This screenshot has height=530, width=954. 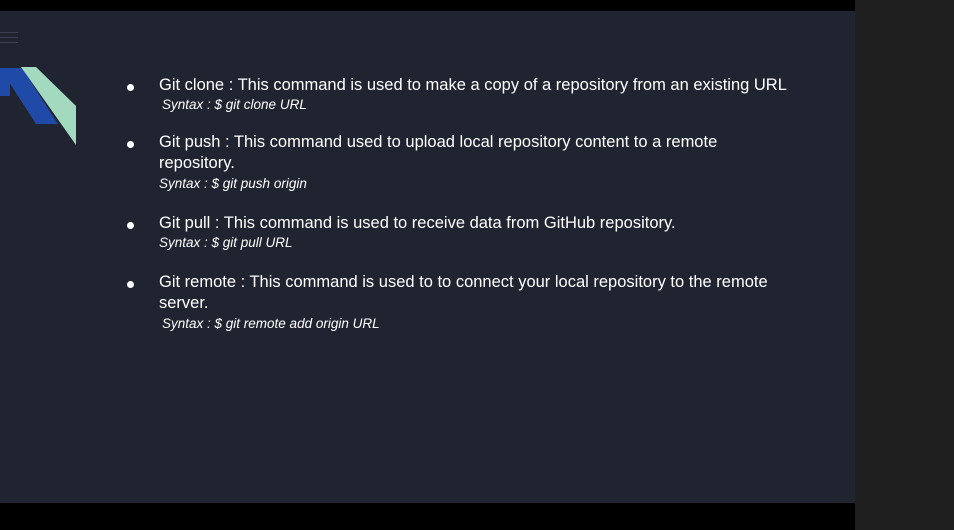 I want to click on diagonal-stripes-decoration, so click(x=38, y=106).